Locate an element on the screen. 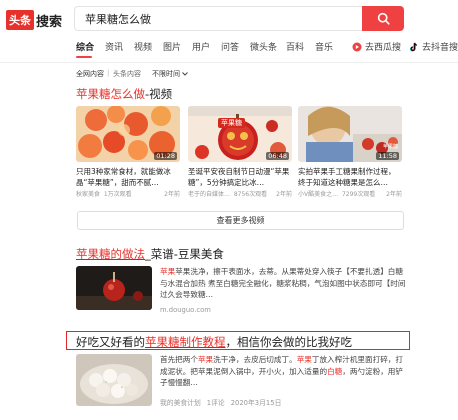 Image resolution: width=458 pixels, height=420 pixels. xigua-search-label: 去西瓜搜 is located at coordinates (383, 48).